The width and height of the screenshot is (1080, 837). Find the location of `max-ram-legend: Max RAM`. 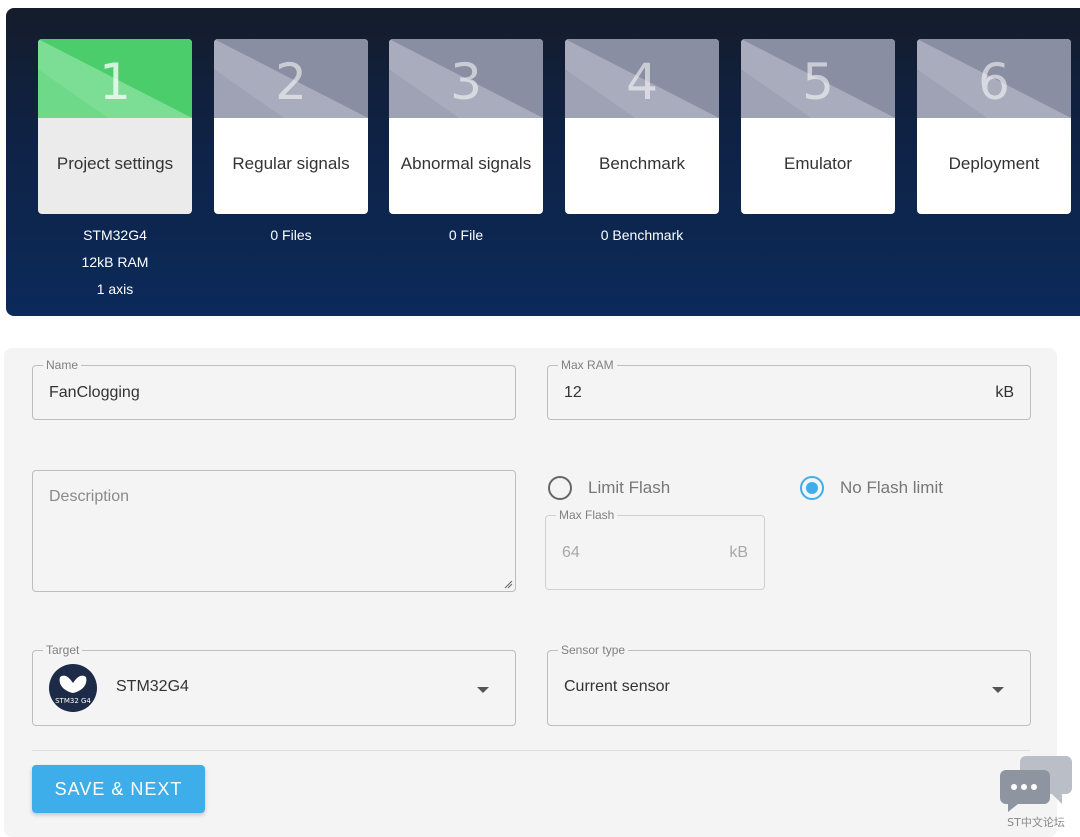

max-ram-legend: Max RAM is located at coordinates (587, 365).